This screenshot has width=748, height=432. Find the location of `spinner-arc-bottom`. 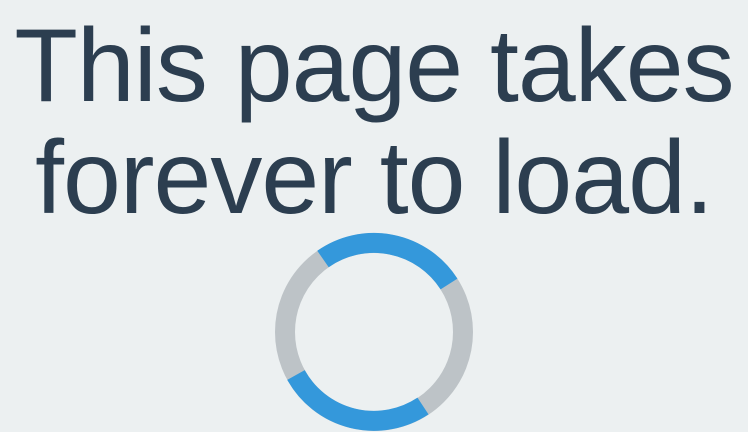

spinner-arc-bottom is located at coordinates (358, 400).